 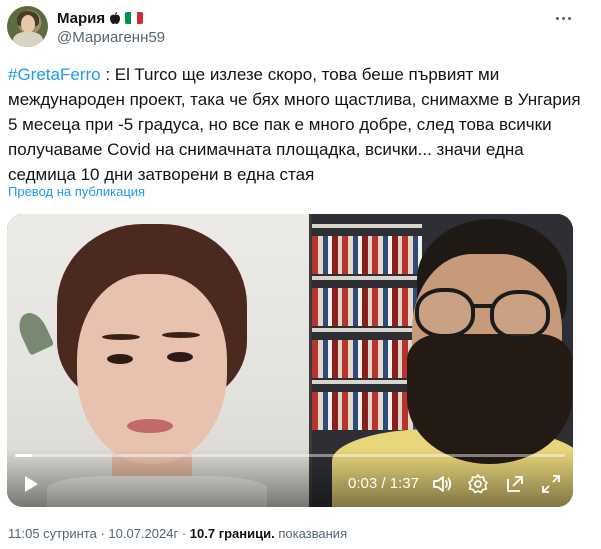 I want to click on flag-stripe-red, so click(x=140, y=18).